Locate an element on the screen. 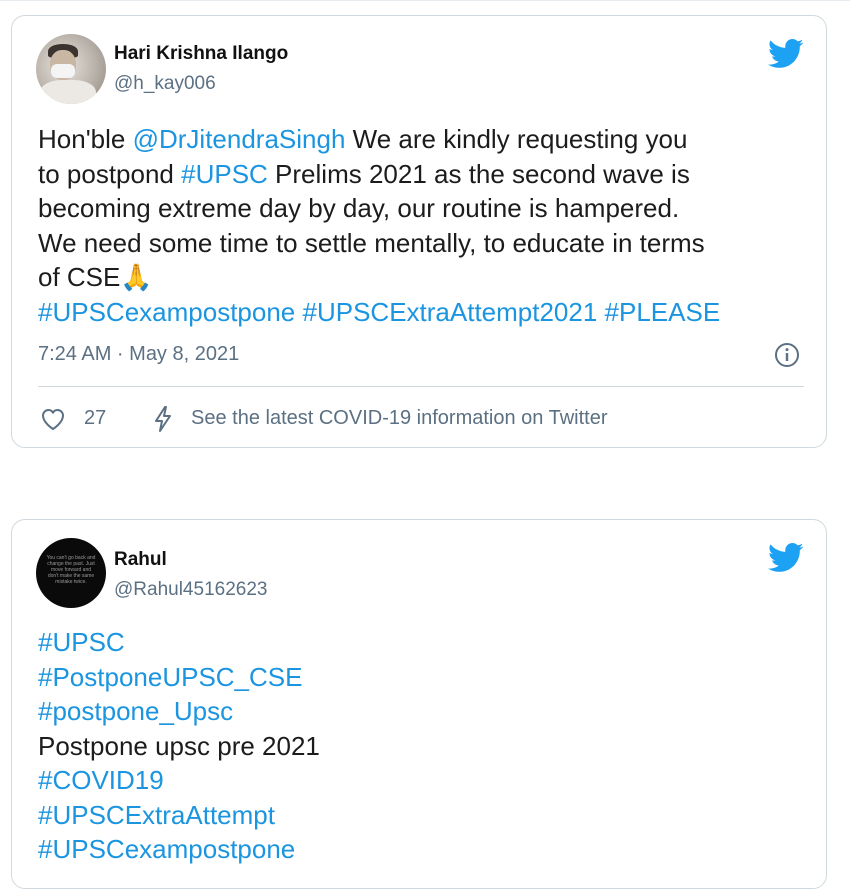 This screenshot has height=889, width=850. text-segment: Prelims 2021 as the second wave is is located at coordinates (478, 173).